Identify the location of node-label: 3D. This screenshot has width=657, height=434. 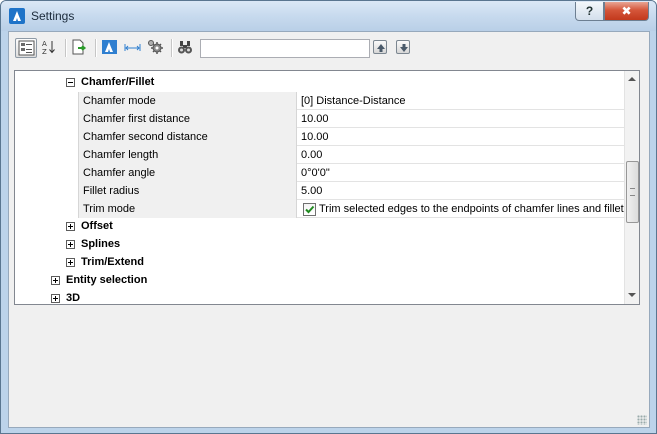
(73, 298).